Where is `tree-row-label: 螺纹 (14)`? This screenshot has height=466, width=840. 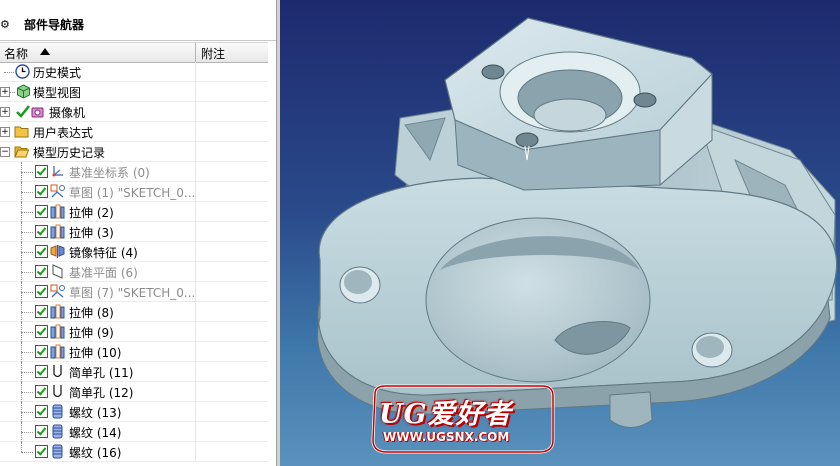
tree-row-label: 螺纹 (14) is located at coordinates (95, 433).